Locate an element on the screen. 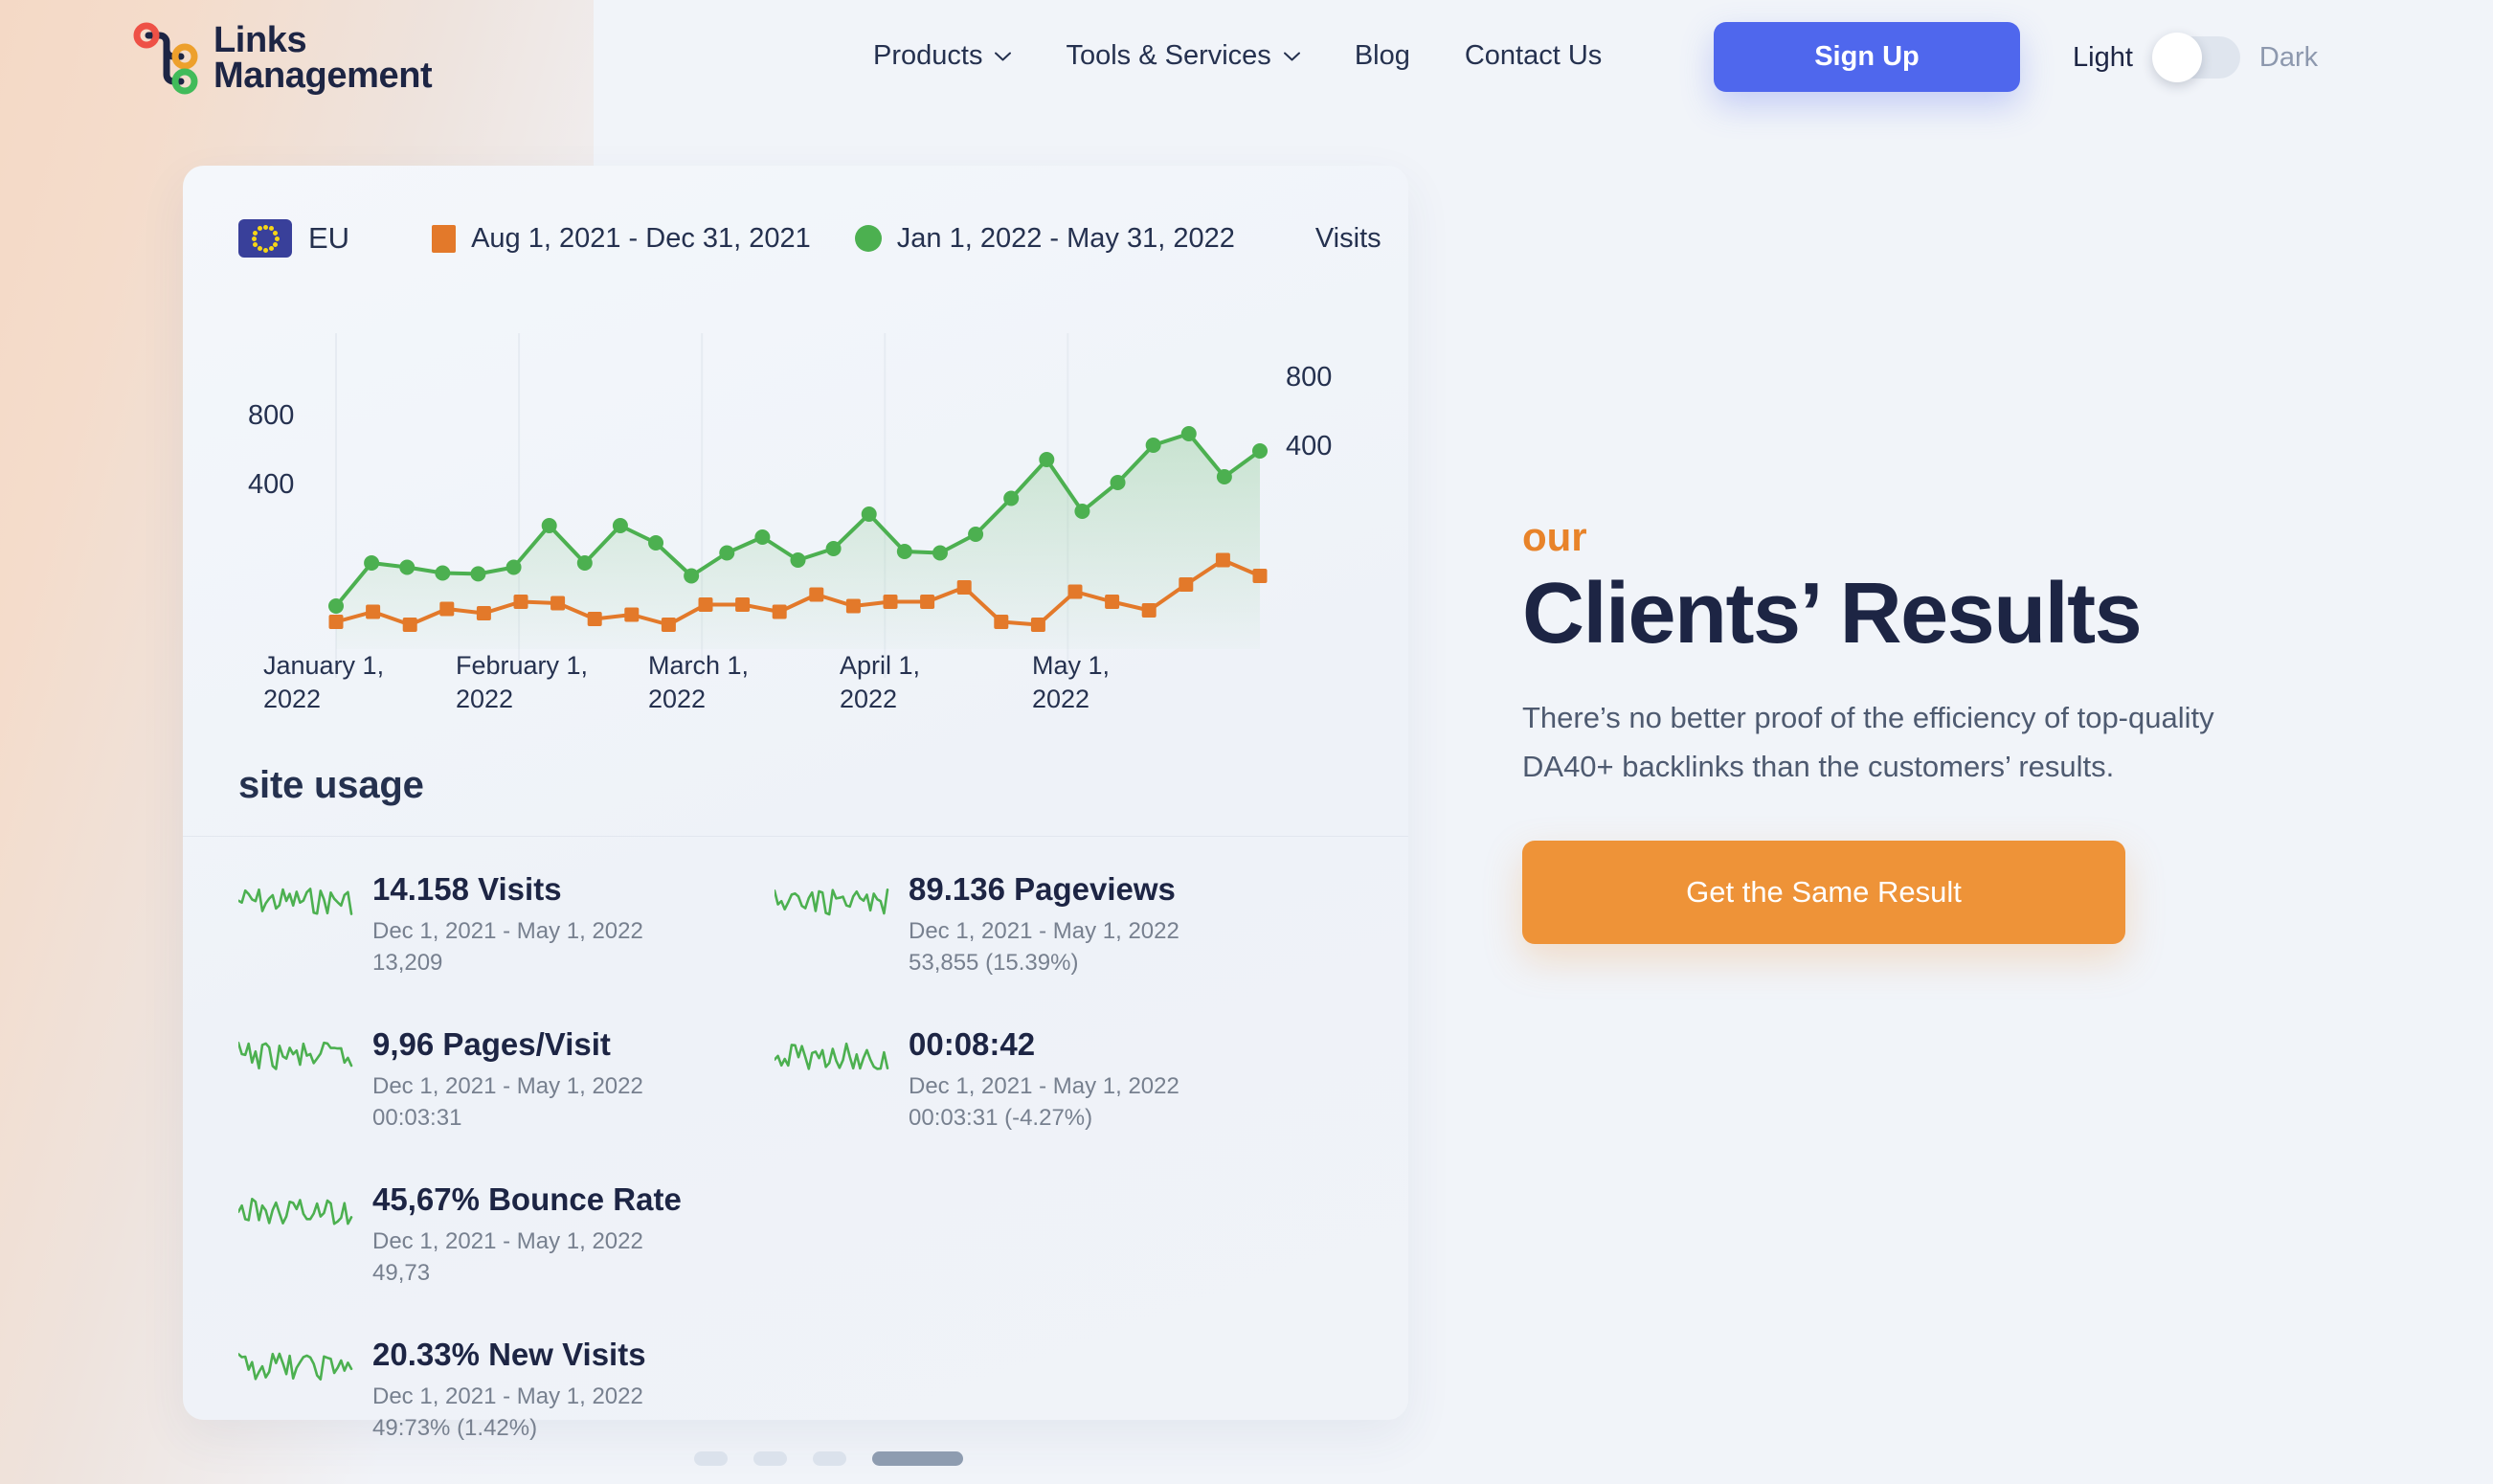 The image size is (2493, 1484). brand-logo: Links Management is located at coordinates (282, 58).